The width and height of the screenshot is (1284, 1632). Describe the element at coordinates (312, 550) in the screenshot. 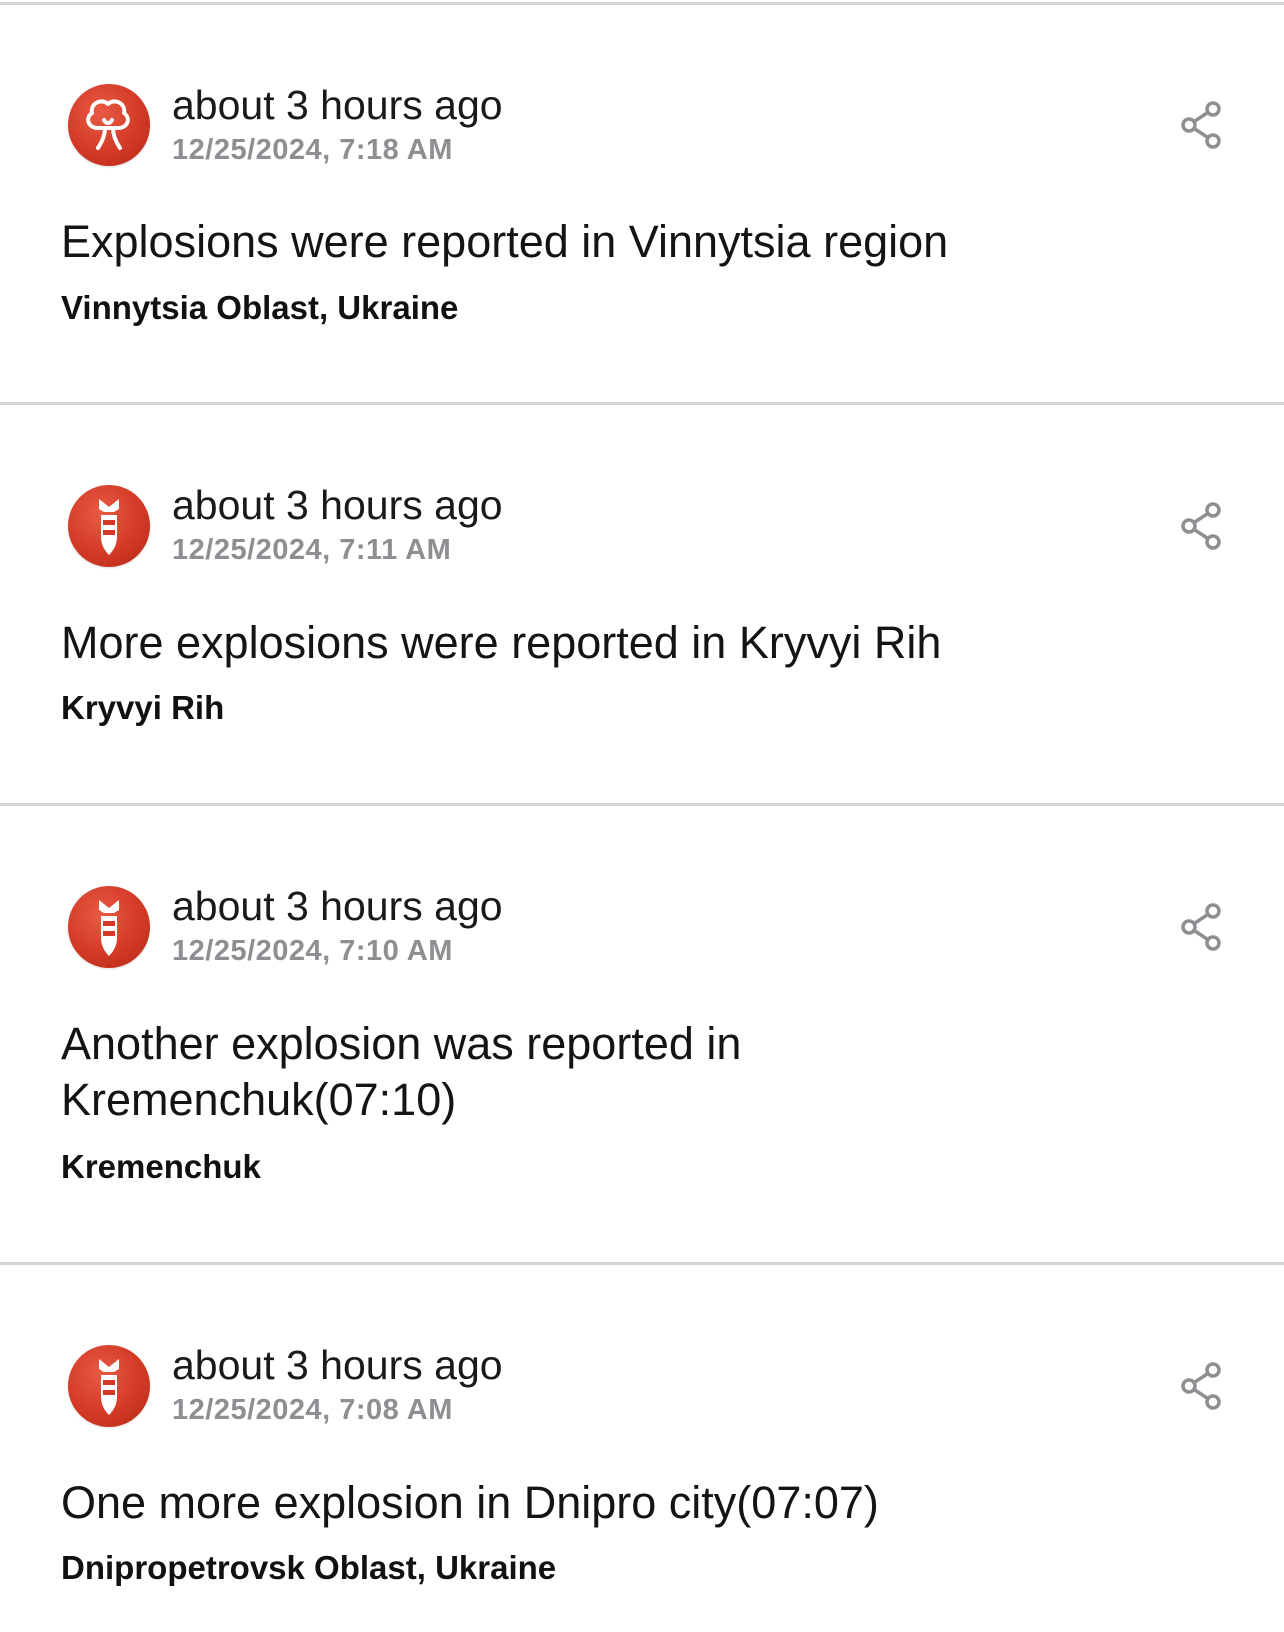

I see `timestamp: 12/25/2024, 7:11 AM` at that location.